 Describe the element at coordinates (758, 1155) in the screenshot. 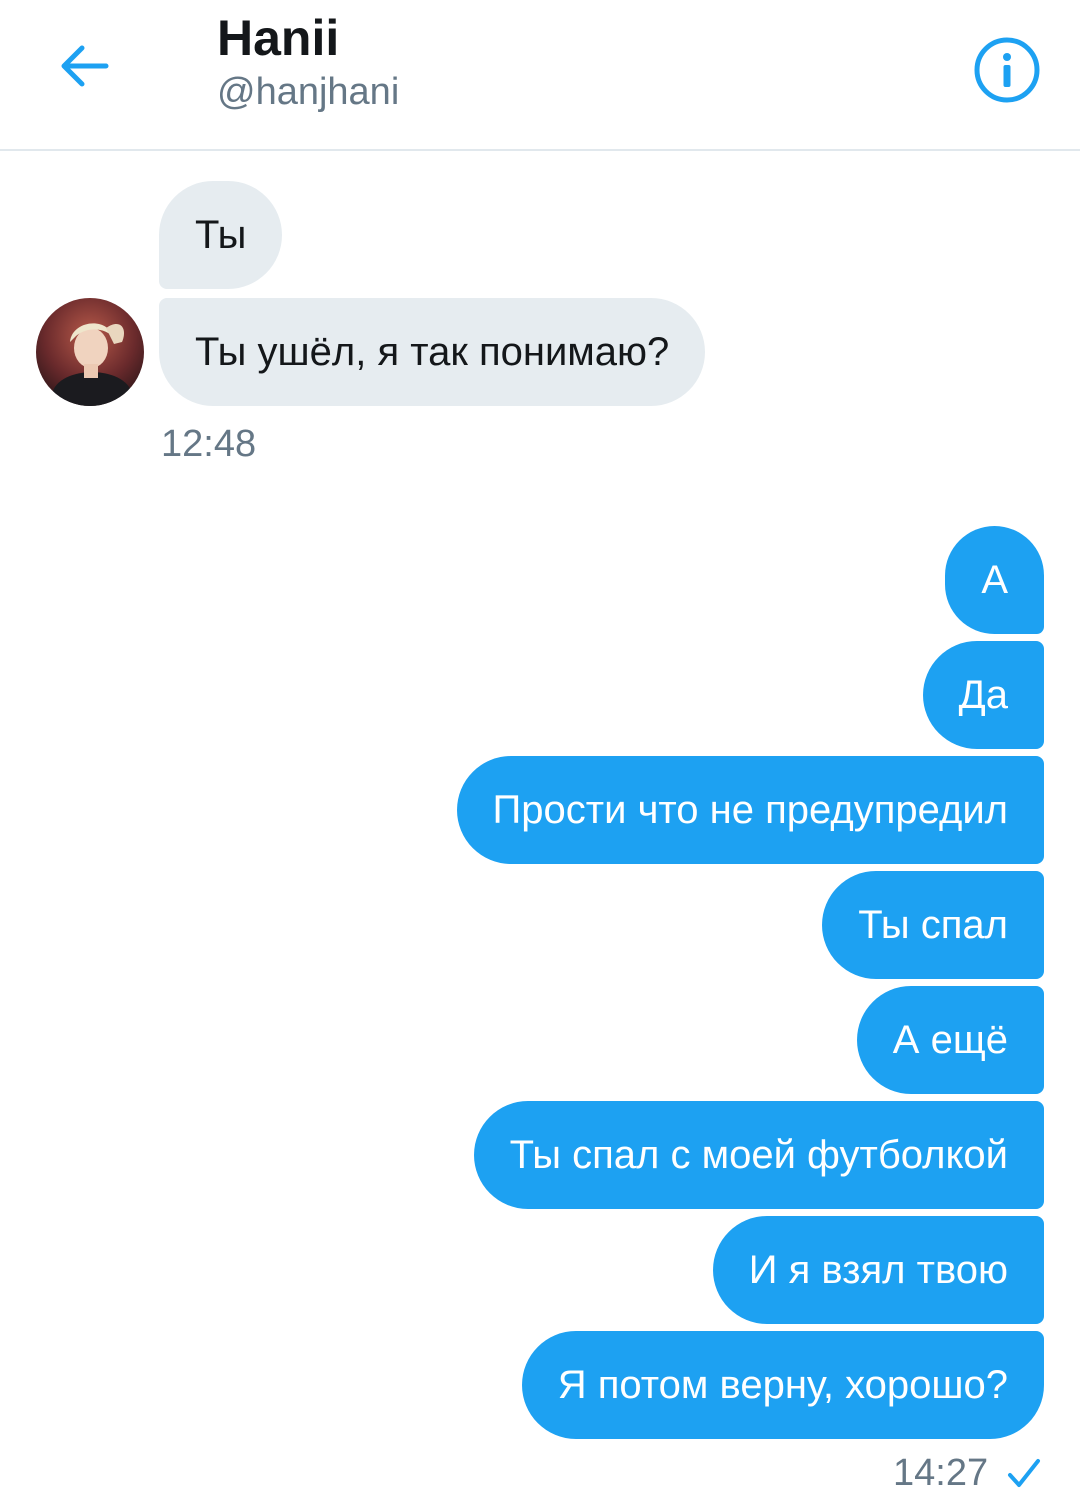

I see `outgoing-message: Ты спал с моей футболкой` at that location.